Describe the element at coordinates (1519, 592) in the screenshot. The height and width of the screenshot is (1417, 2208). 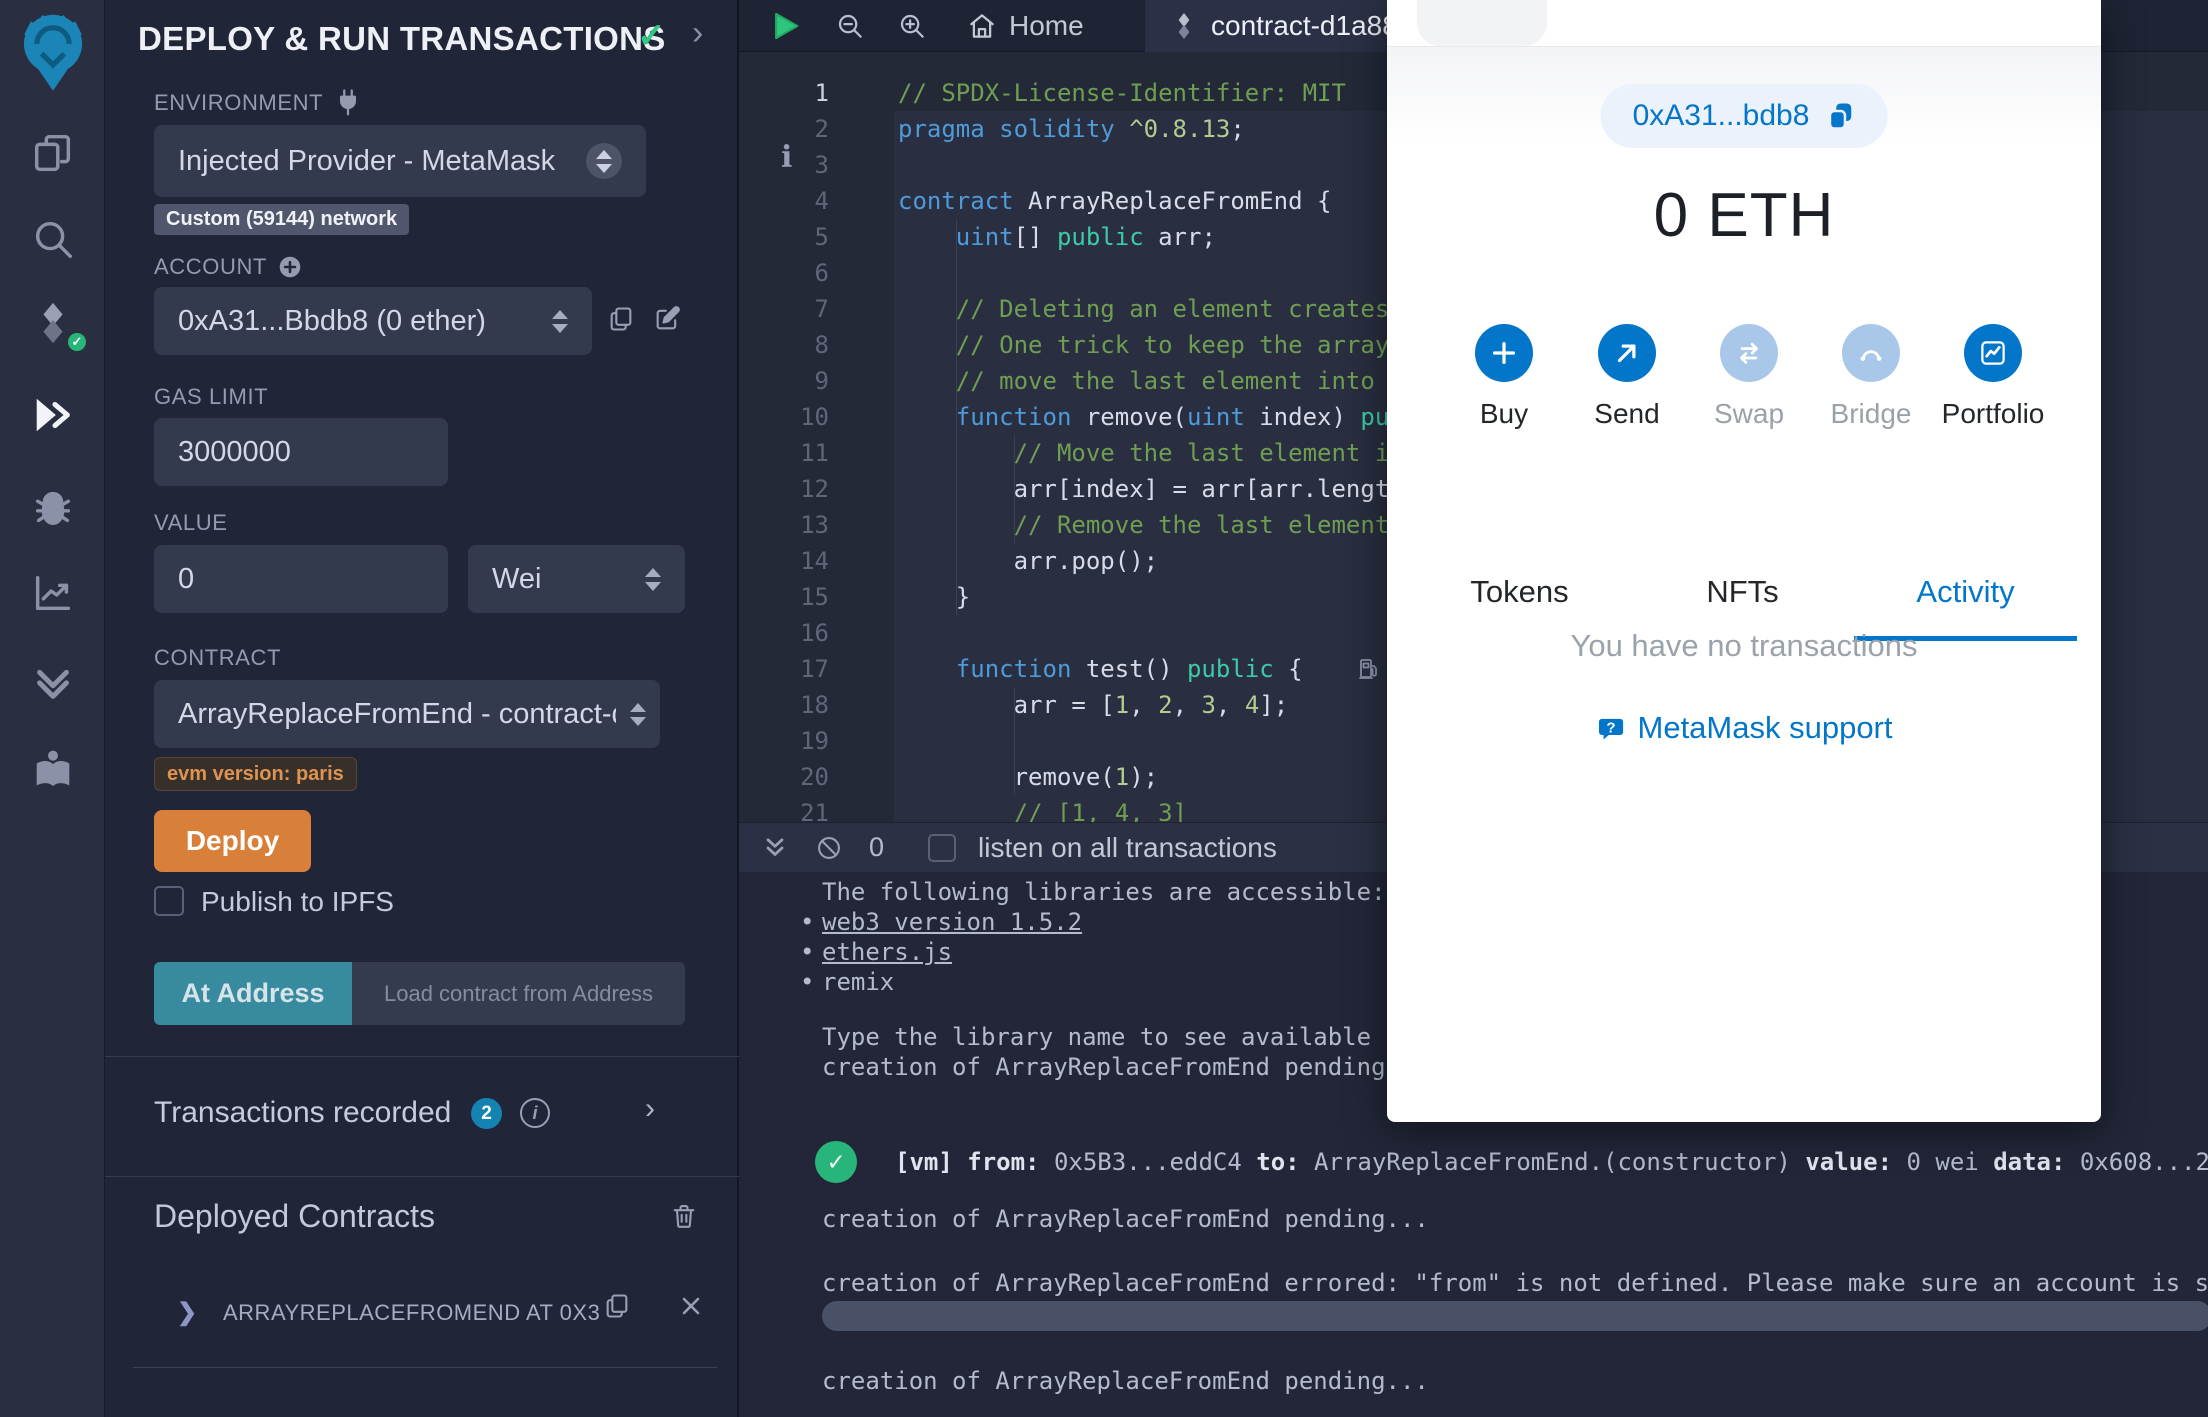
I see `tab-tokens: Tokens` at that location.